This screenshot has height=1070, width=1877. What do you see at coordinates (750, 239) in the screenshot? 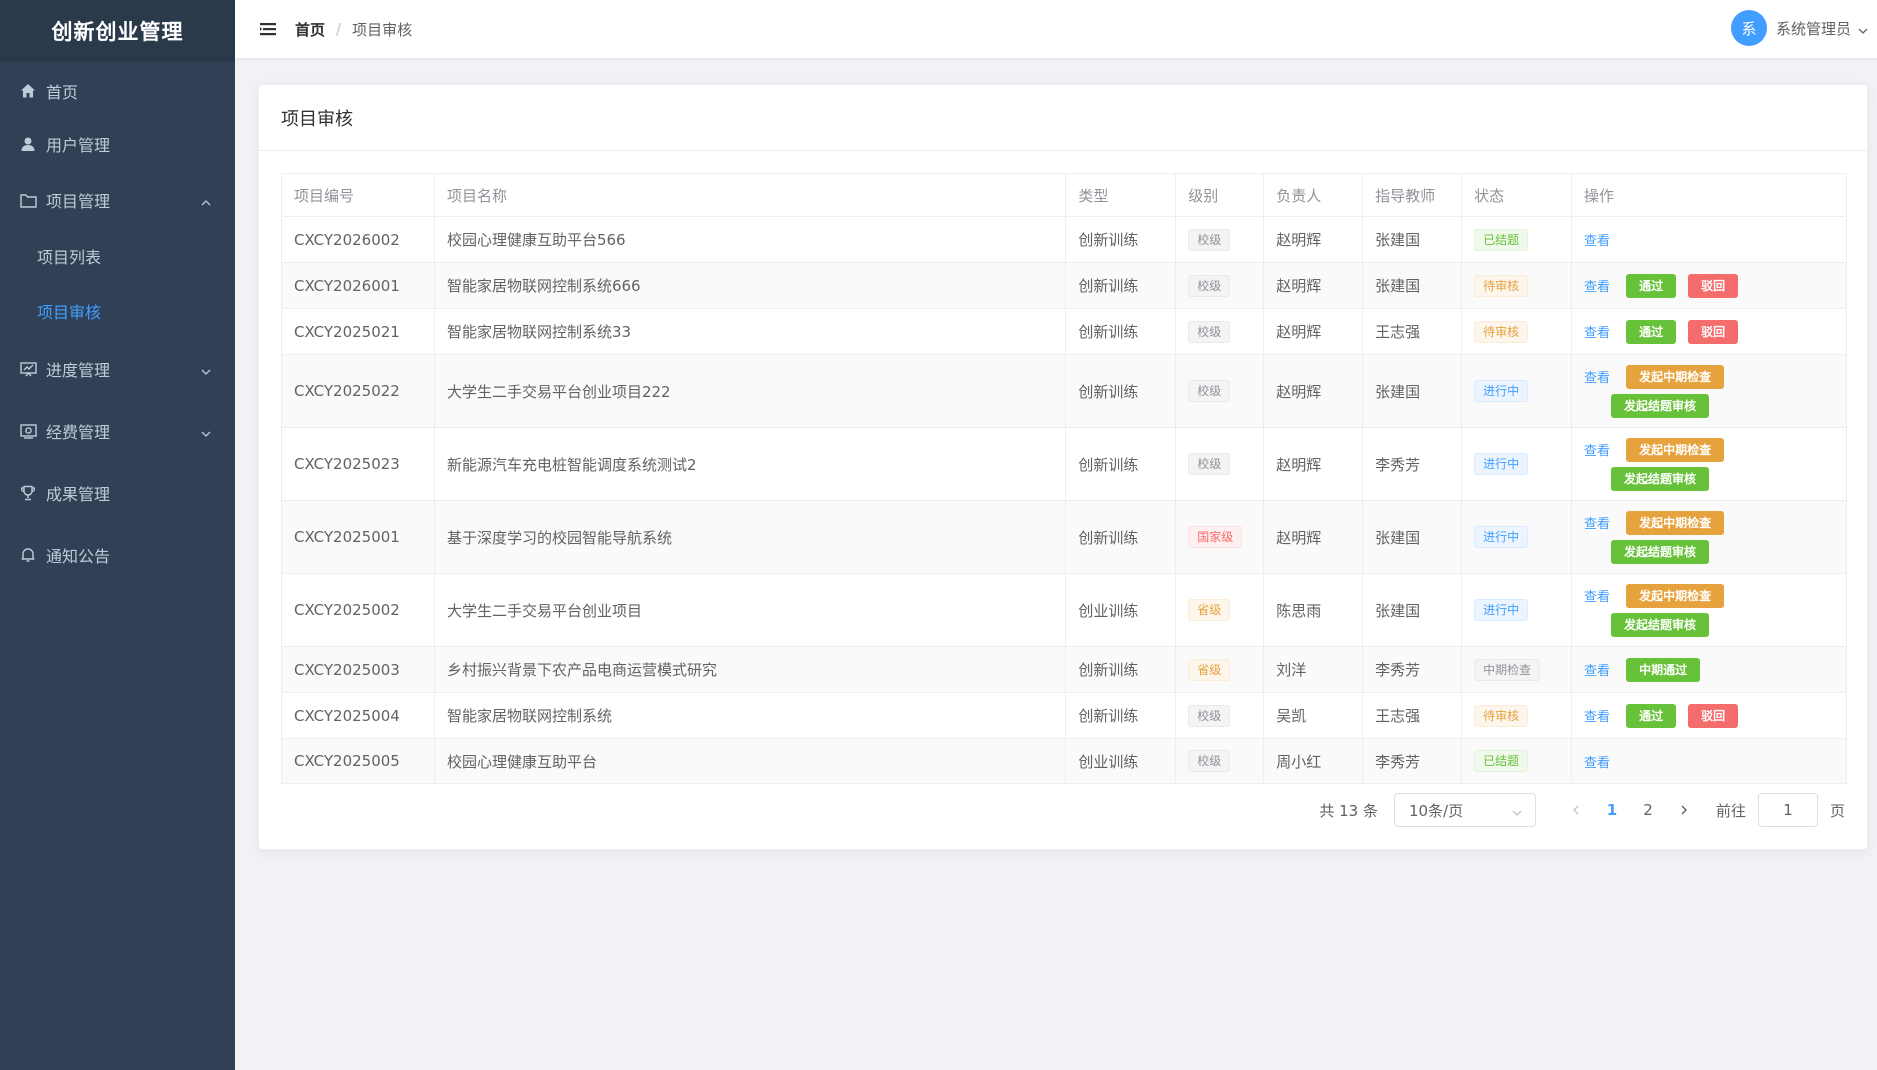
I see `cell-name: 校园心理健康互助平台566` at bounding box center [750, 239].